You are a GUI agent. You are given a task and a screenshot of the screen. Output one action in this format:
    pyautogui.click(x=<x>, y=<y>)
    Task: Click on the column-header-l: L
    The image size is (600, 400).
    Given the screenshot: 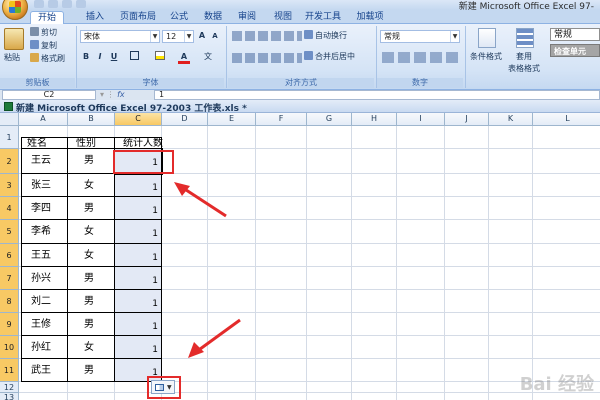 What is the action you would take?
    pyautogui.click(x=566, y=119)
    